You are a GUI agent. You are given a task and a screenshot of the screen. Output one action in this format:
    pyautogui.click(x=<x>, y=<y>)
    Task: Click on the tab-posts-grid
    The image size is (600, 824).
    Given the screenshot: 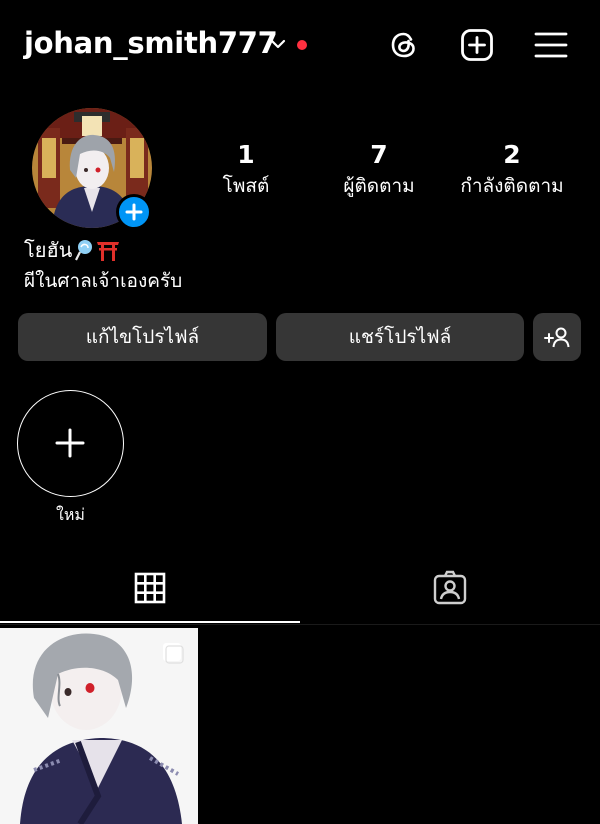 What is the action you would take?
    pyautogui.click(x=150, y=588)
    